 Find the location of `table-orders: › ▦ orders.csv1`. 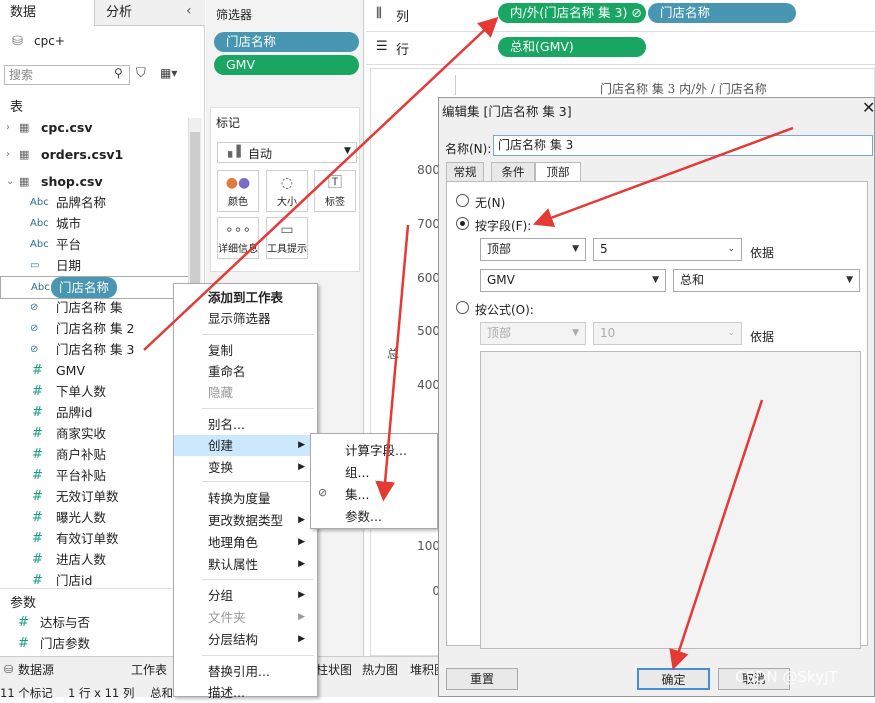

table-orders: › ▦ orders.csv1 is located at coordinates (95, 154).